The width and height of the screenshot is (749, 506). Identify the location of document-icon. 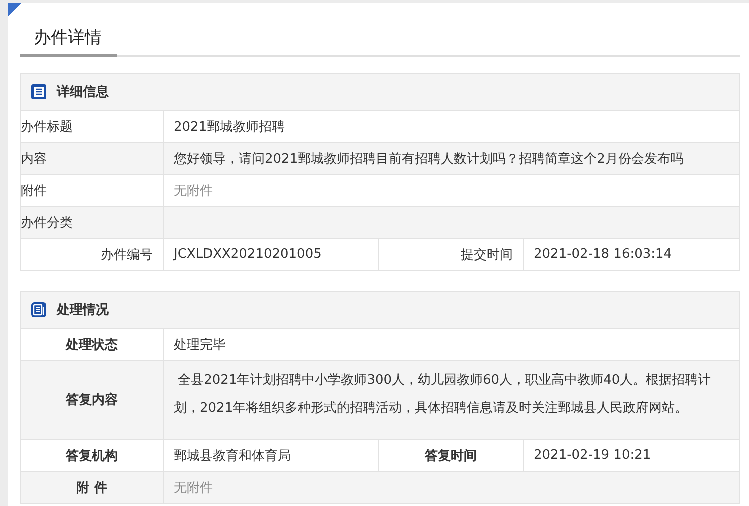
(39, 310).